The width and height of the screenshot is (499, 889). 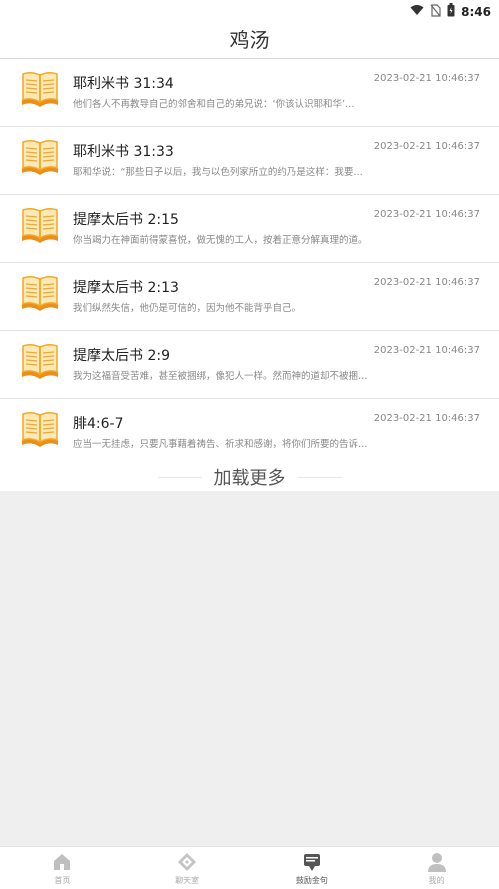 I want to click on tab-home: 首页, so click(x=62, y=868).